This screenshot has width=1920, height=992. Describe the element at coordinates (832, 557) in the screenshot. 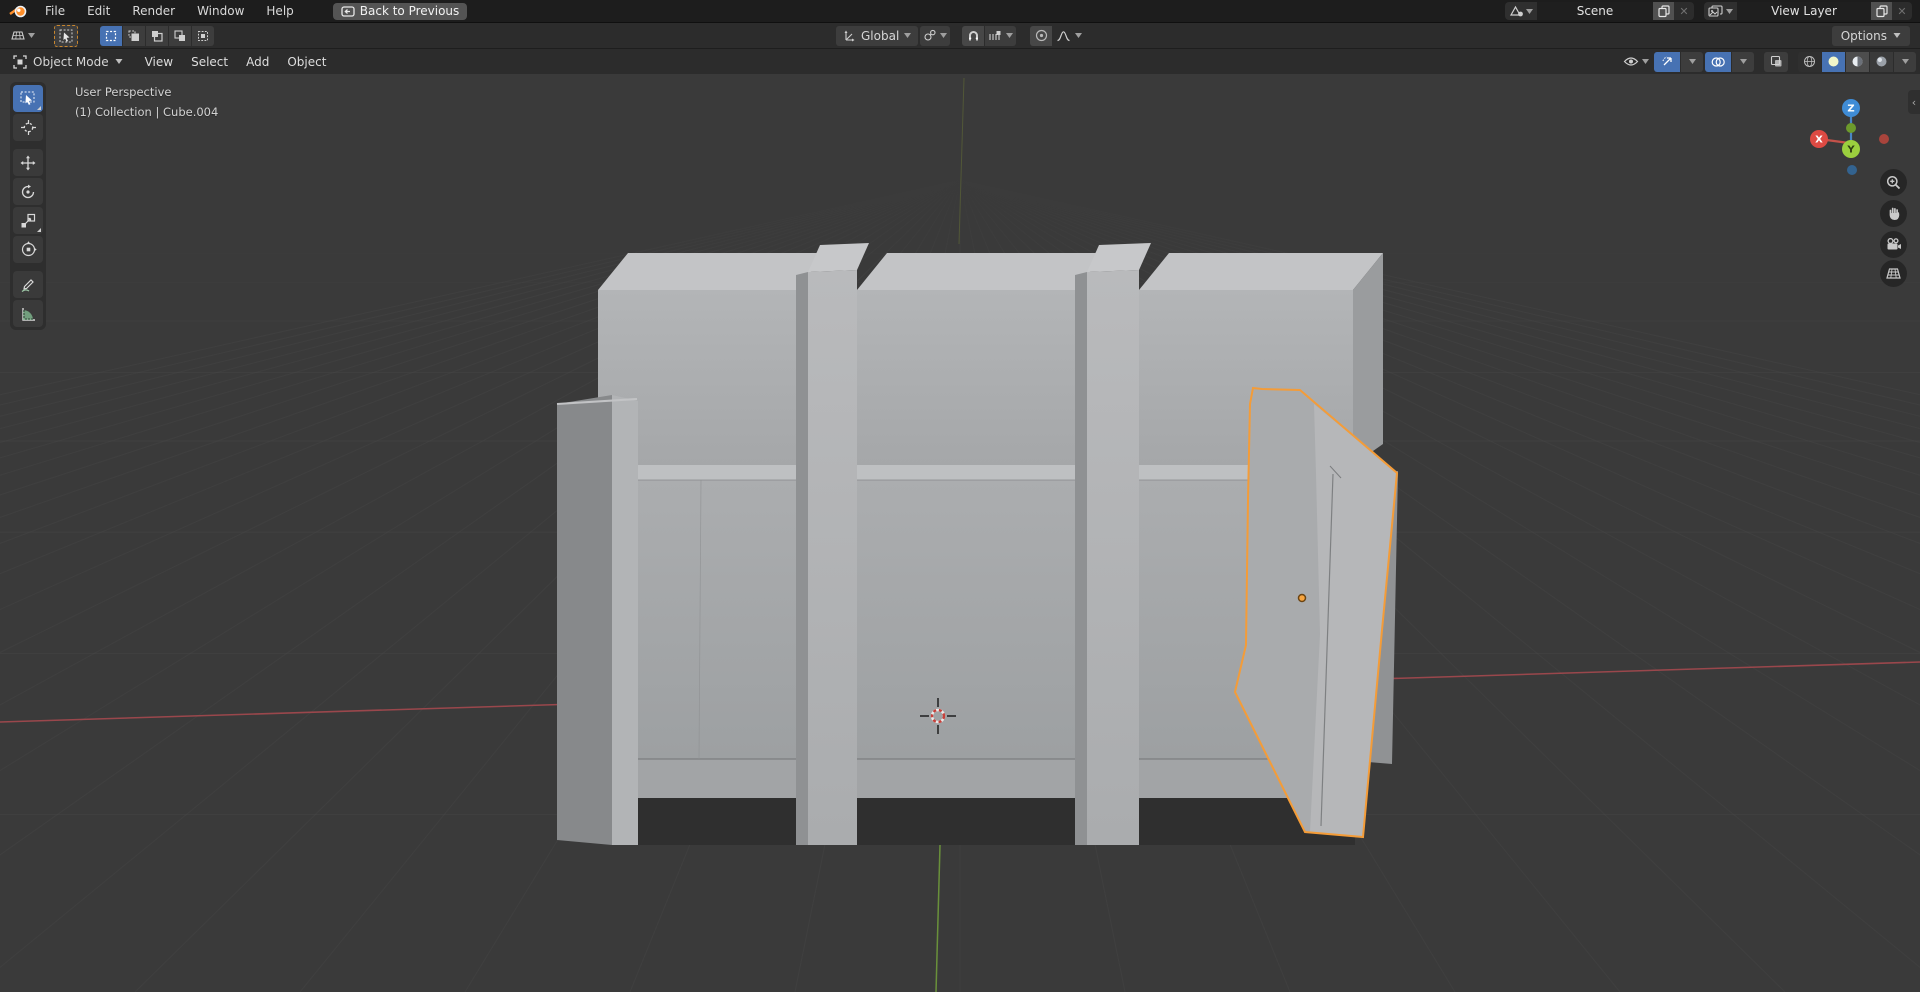

I see `slat-1-front` at that location.